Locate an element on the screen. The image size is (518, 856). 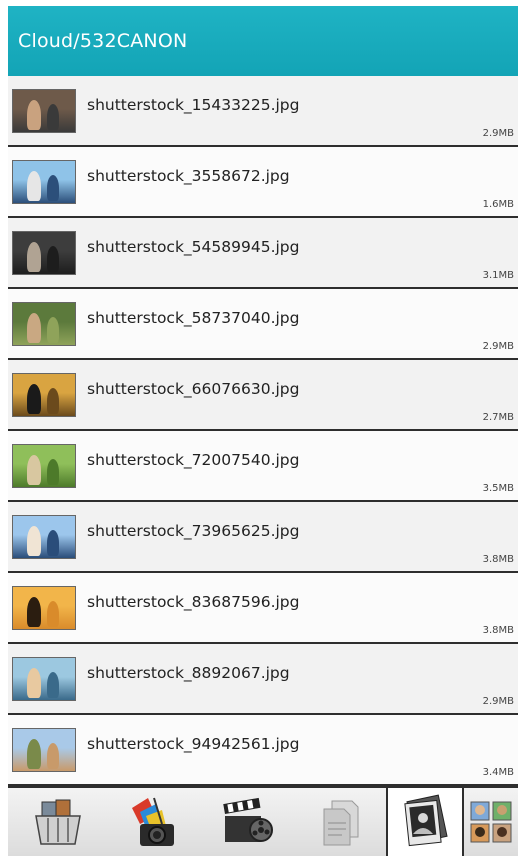
photo-camera-icon is located at coordinates (153, 821).